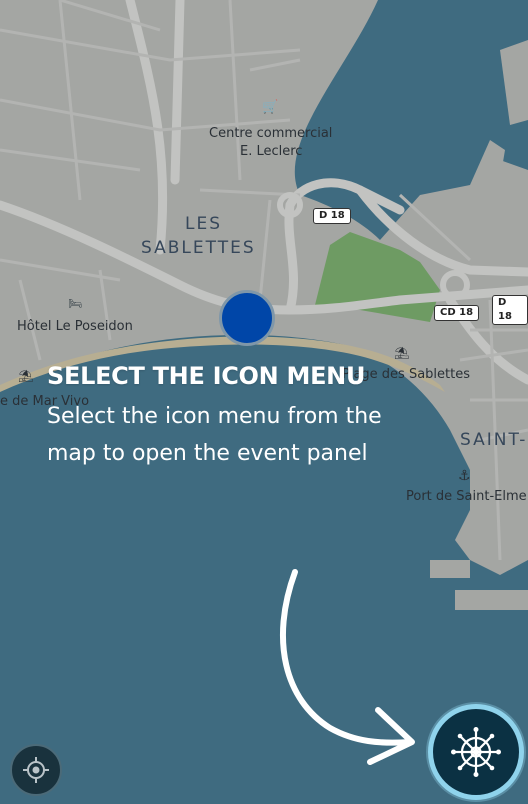  Describe the element at coordinates (198, 248) in the screenshot. I see `map-label-sablettes: SABLETTES` at that location.